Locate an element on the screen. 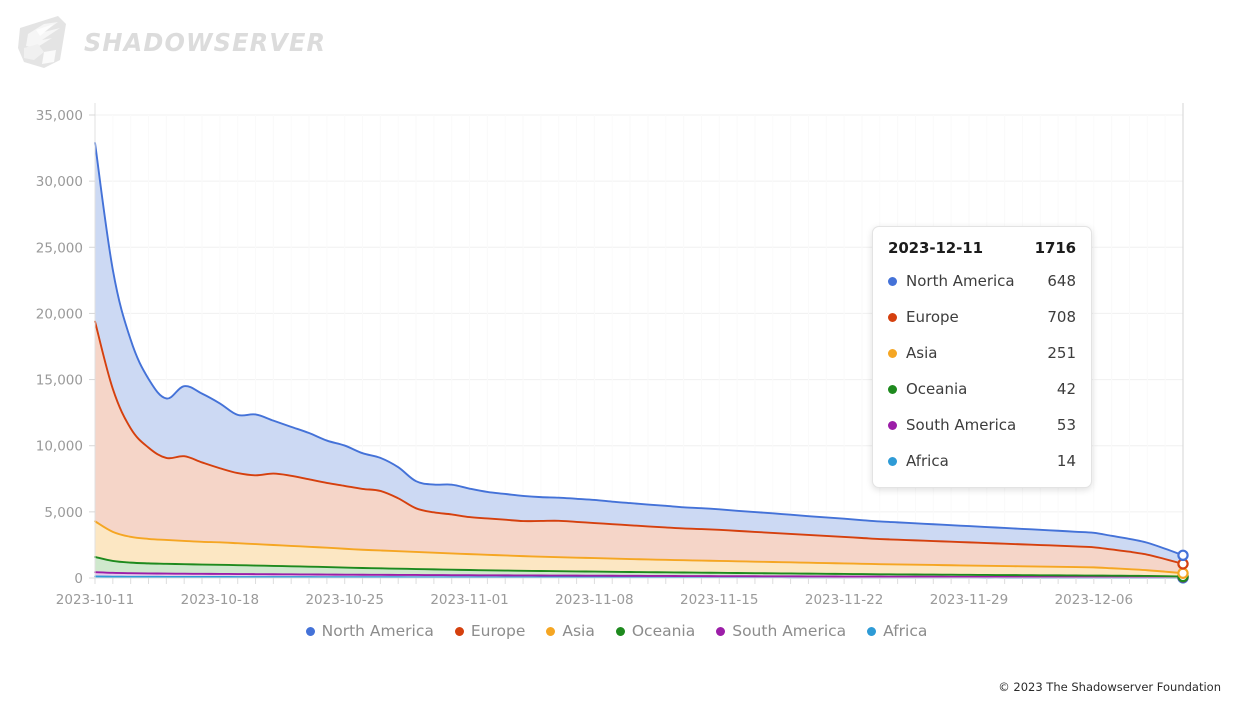  tooltip-total: 1716 is located at coordinates (1055, 248).